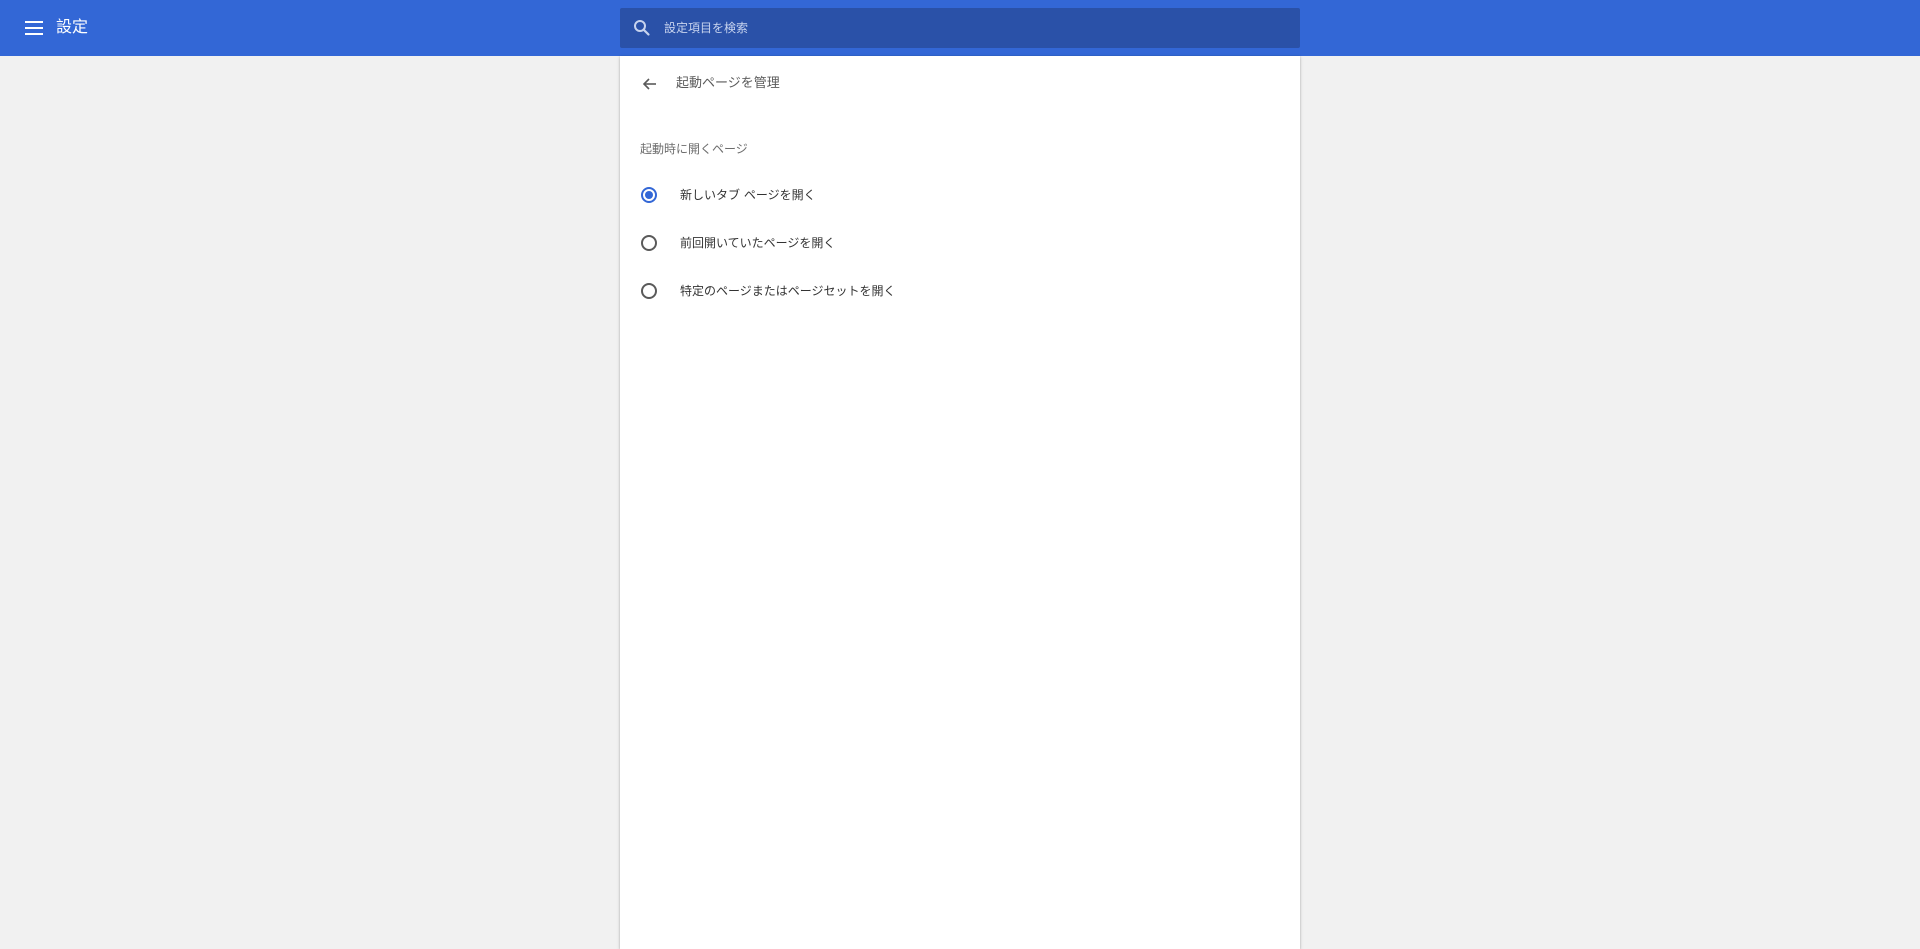 The height and width of the screenshot is (949, 1920). I want to click on section-label: 起動時に開くページ, so click(694, 149).